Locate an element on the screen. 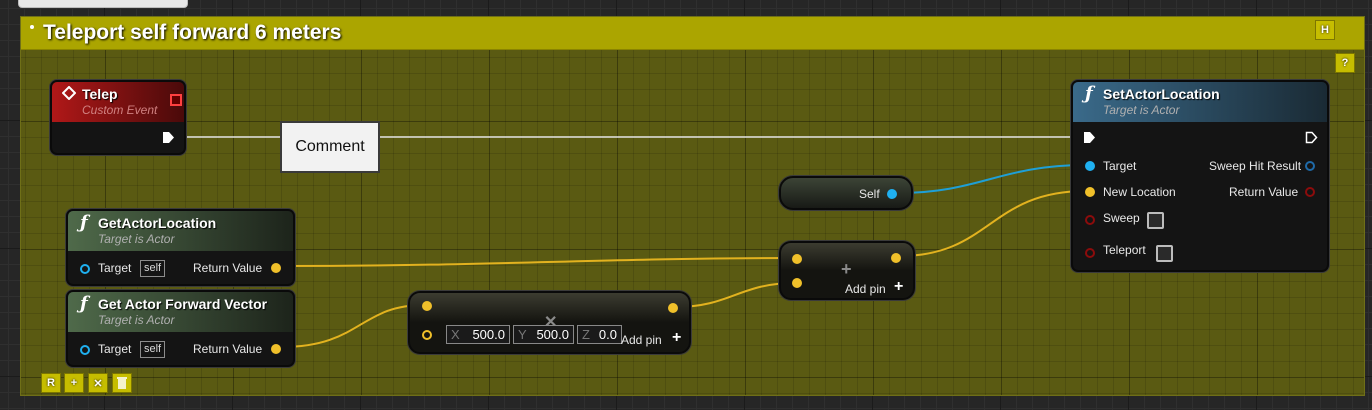 The image size is (1372, 410). set-loc-sweep-pin is located at coordinates (1090, 220).